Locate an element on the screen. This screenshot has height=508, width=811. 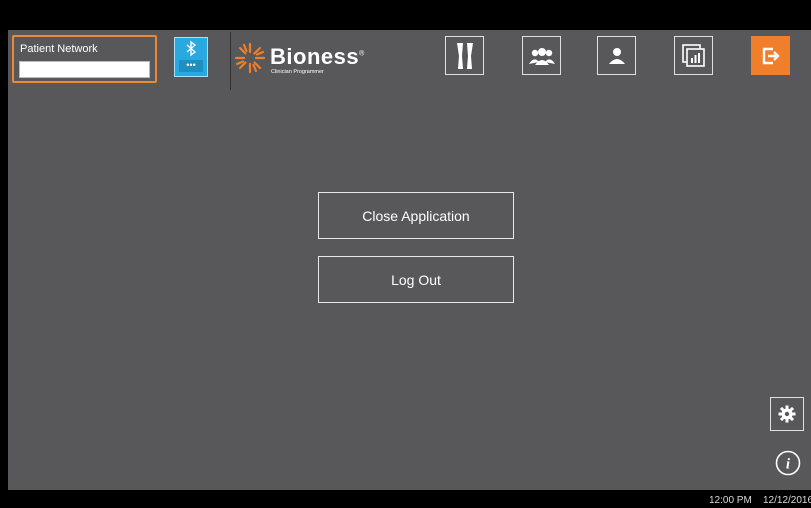
exit-button is located at coordinates (770, 55).